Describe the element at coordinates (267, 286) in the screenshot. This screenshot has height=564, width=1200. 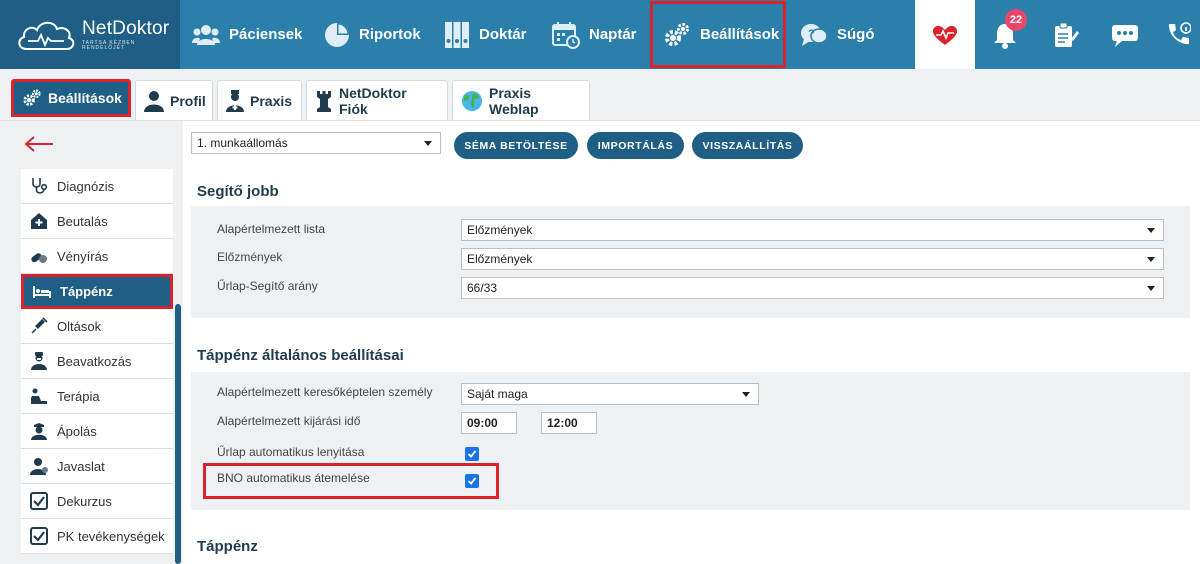
I see `ratio-label: Űrlap-Segítő arány` at that location.